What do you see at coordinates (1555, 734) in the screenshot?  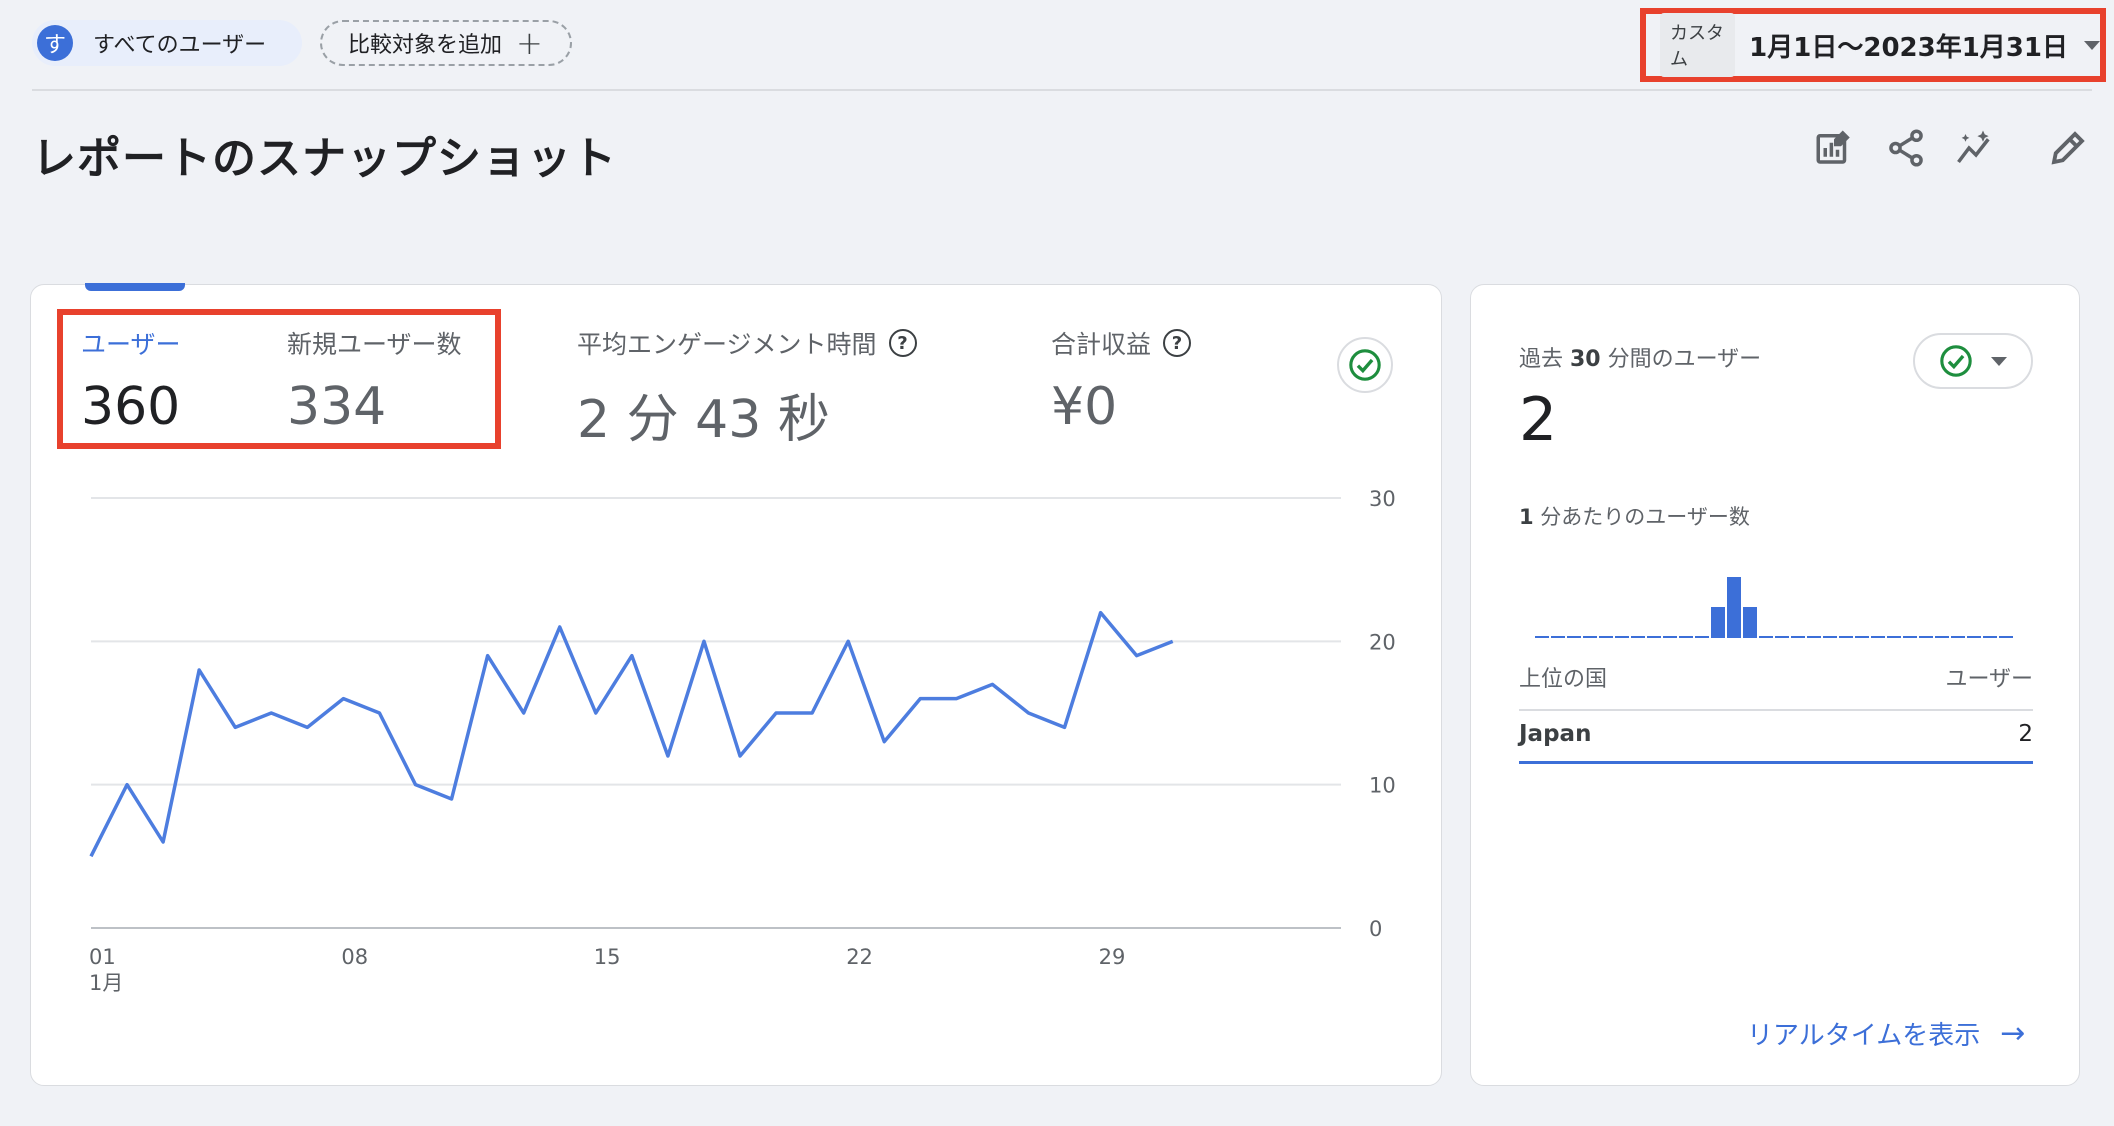 I see `country-name: Japan` at bounding box center [1555, 734].